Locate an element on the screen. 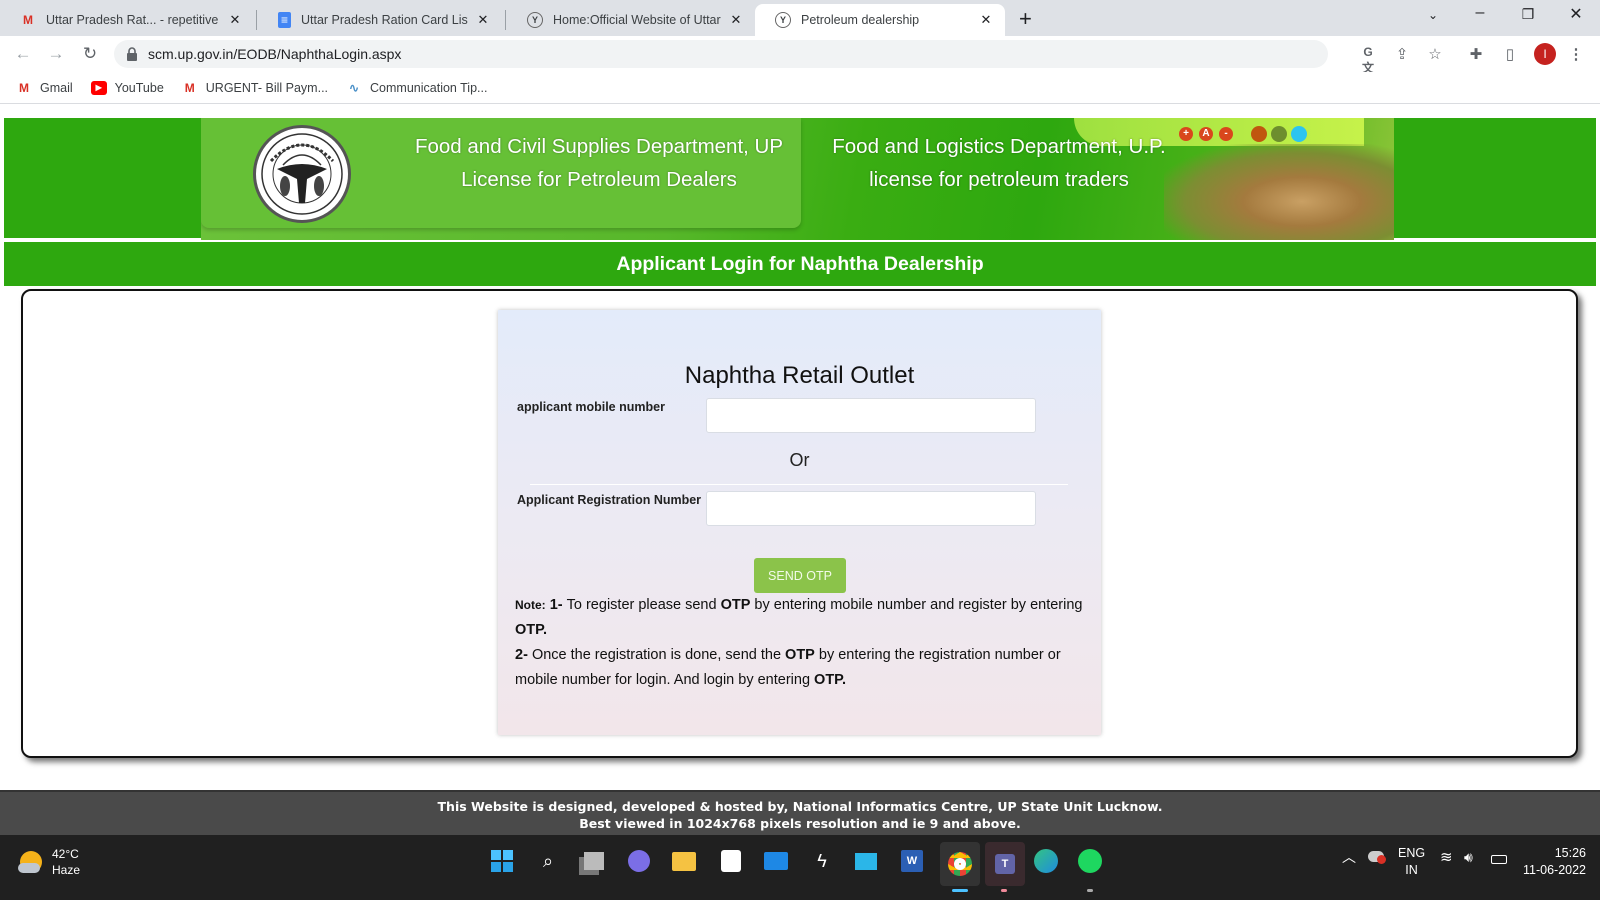 This screenshot has height=900, width=1600. search-icon: ⌕ is located at coordinates (548, 861).